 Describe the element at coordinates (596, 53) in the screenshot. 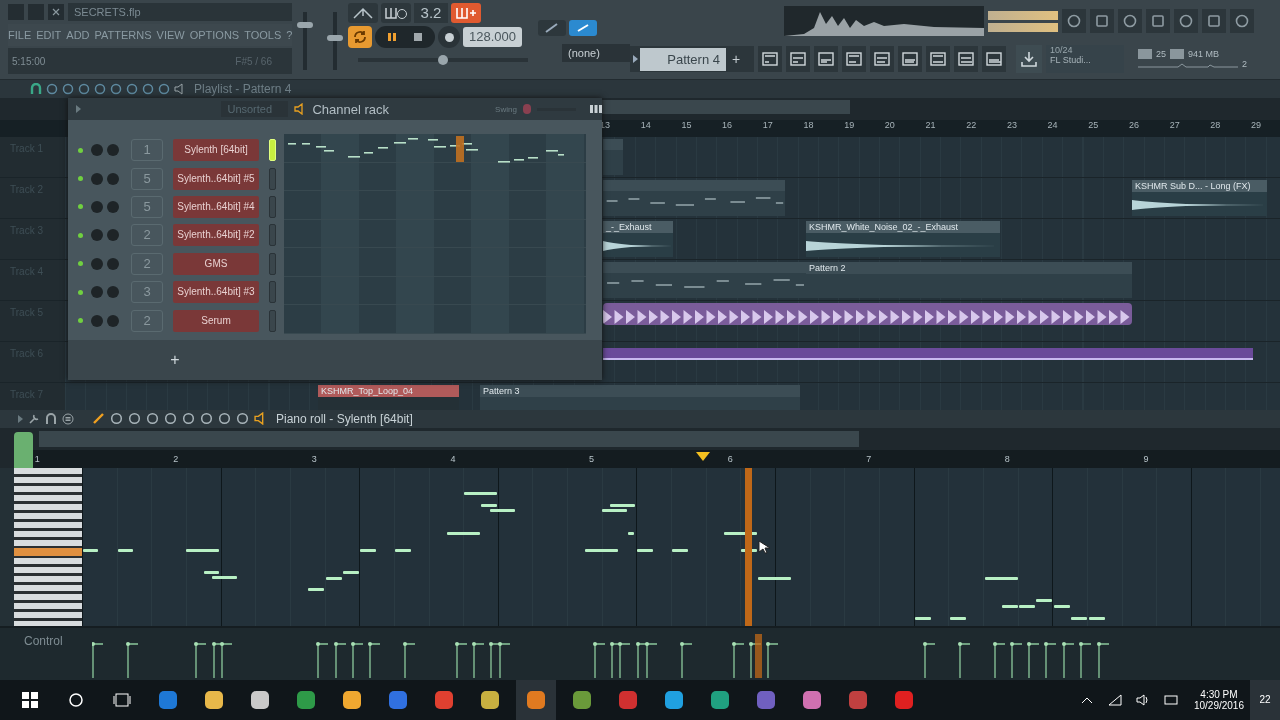

I see `snap-dropdown: (none)` at that location.